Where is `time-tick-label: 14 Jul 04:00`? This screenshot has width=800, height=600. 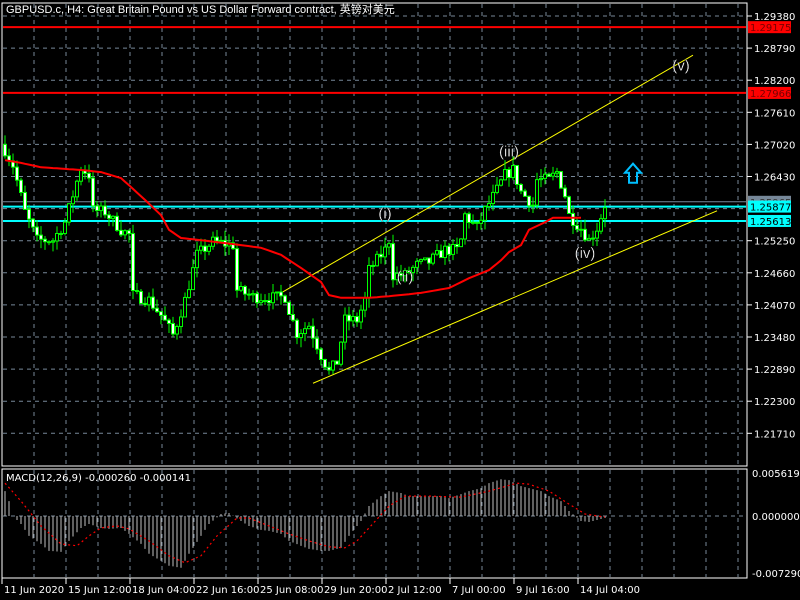 time-tick-label: 14 Jul 04:00 is located at coordinates (610, 590).